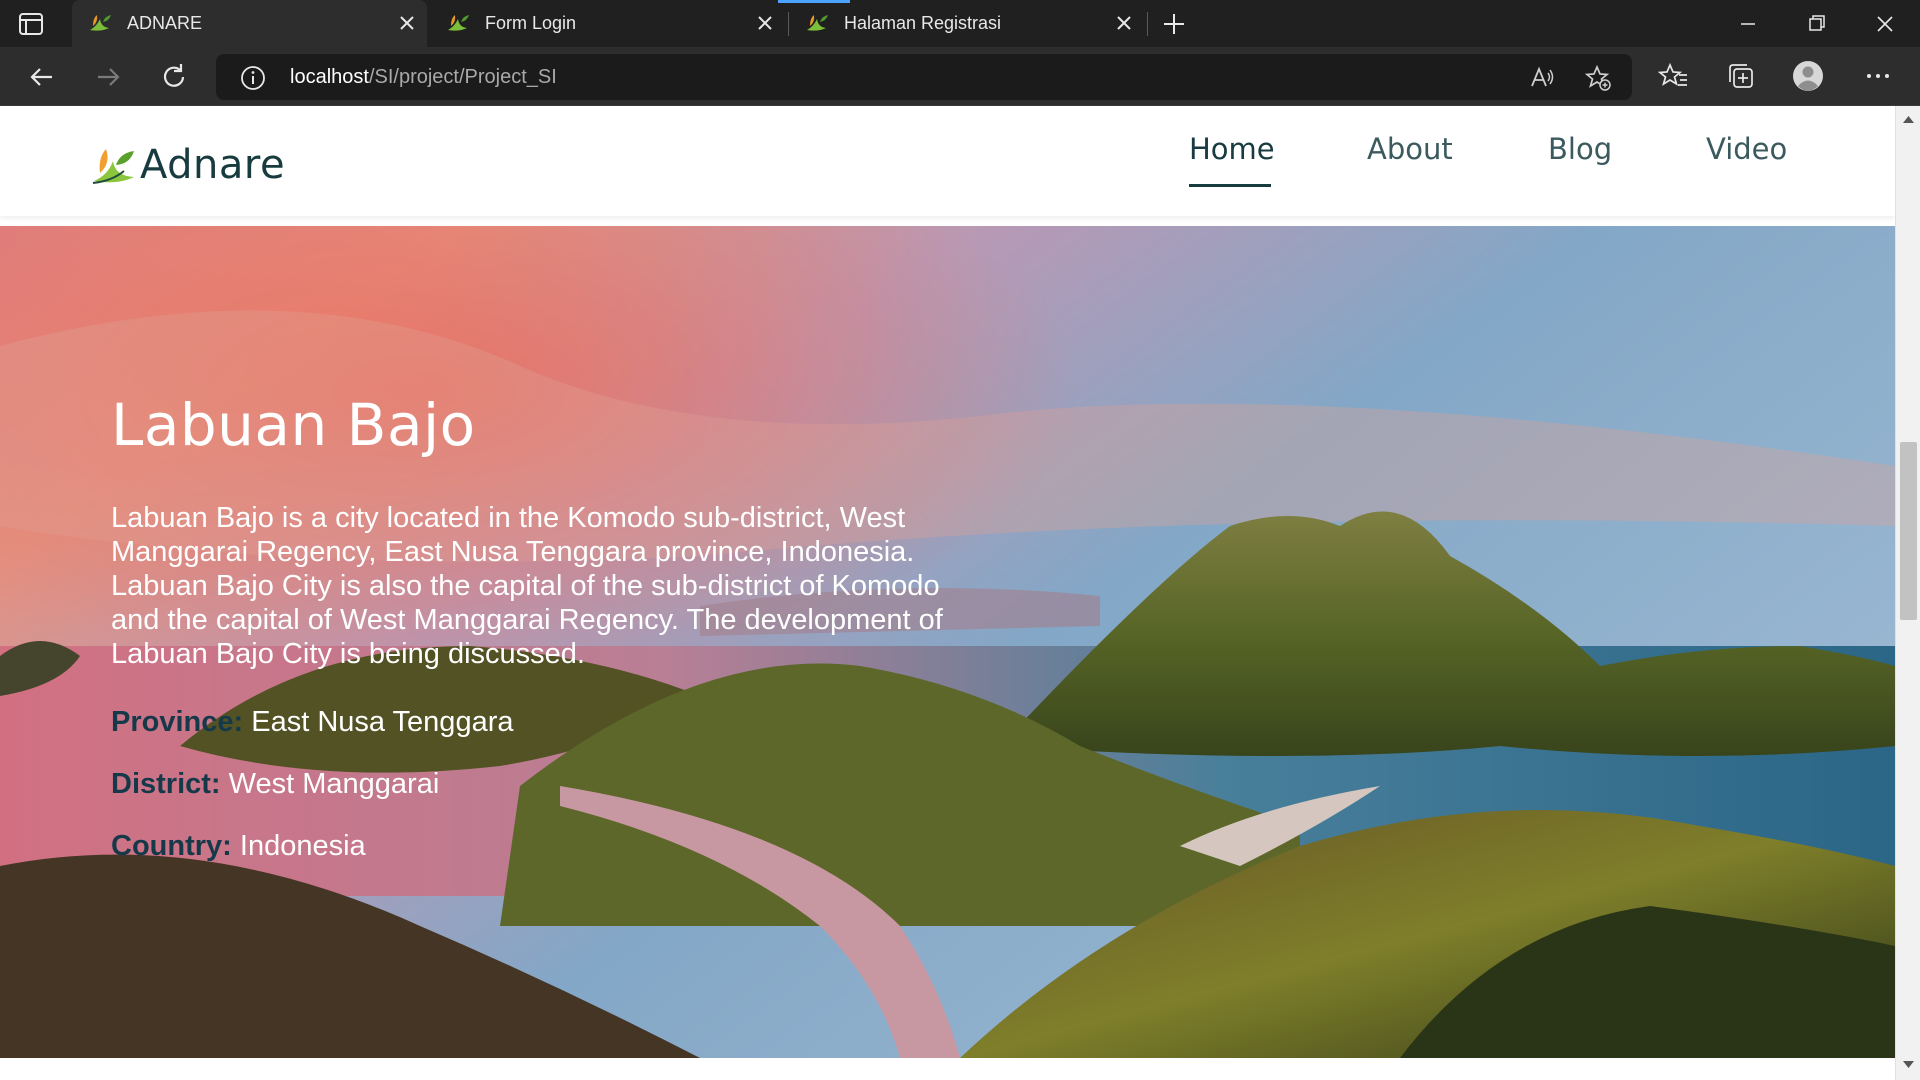 The height and width of the screenshot is (1080, 1920). I want to click on district-value: West Manggarai, so click(334, 784).